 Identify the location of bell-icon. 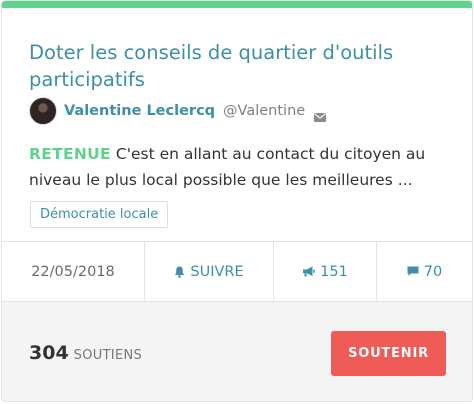
(179, 272).